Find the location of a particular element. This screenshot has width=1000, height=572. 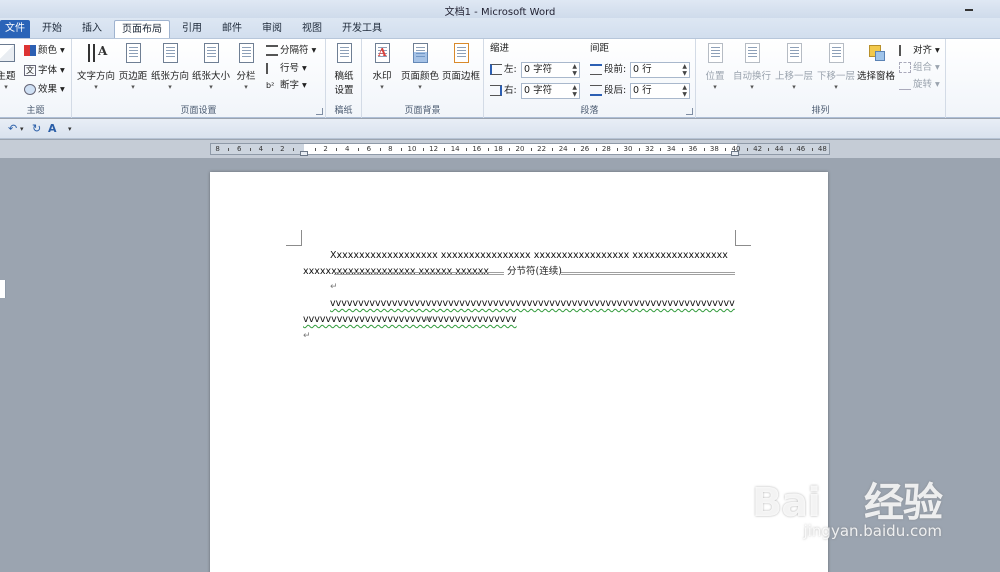

tab-mailings: 邮件 is located at coordinates (232, 29).